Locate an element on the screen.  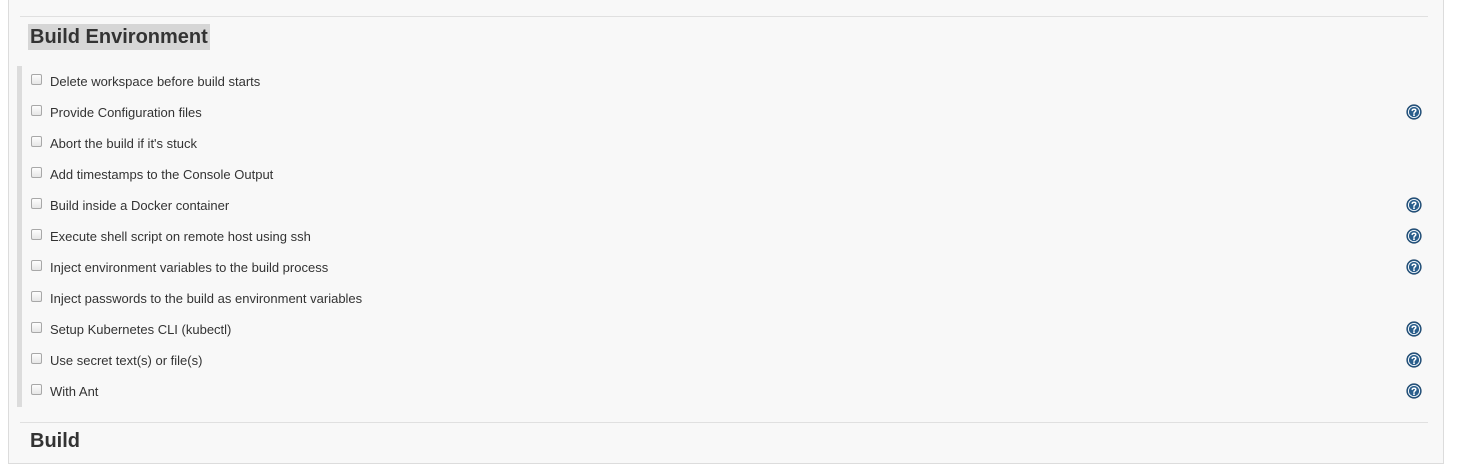
option-delete-workspace: Delete workspace before build starts is located at coordinates (728, 81).